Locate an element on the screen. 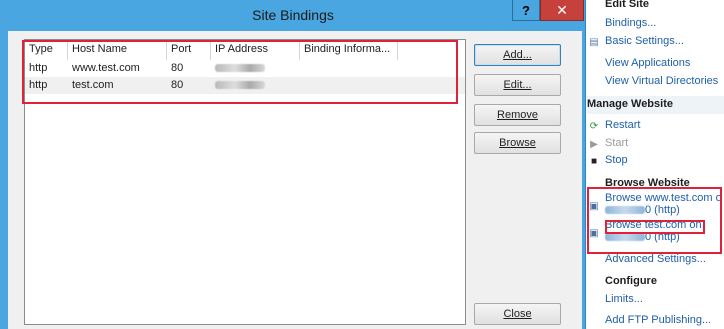 The height and width of the screenshot is (329, 724). cell-host-name: www.test.com is located at coordinates (106, 68).